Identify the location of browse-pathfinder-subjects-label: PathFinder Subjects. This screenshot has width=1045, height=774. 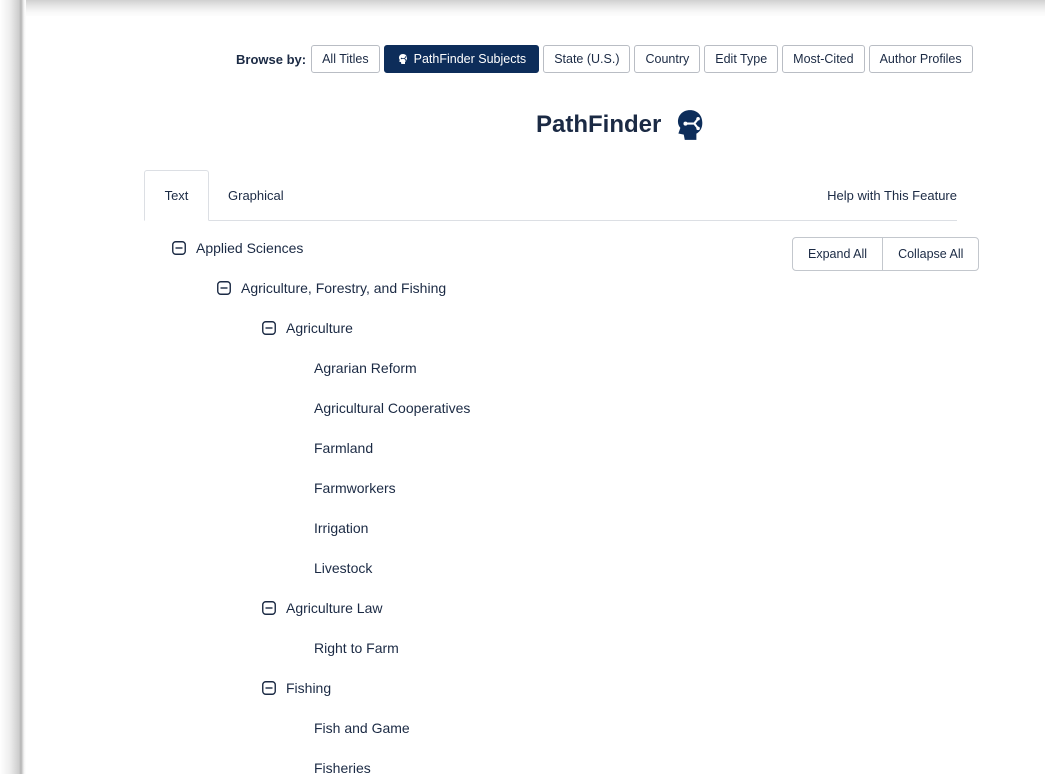
(470, 59).